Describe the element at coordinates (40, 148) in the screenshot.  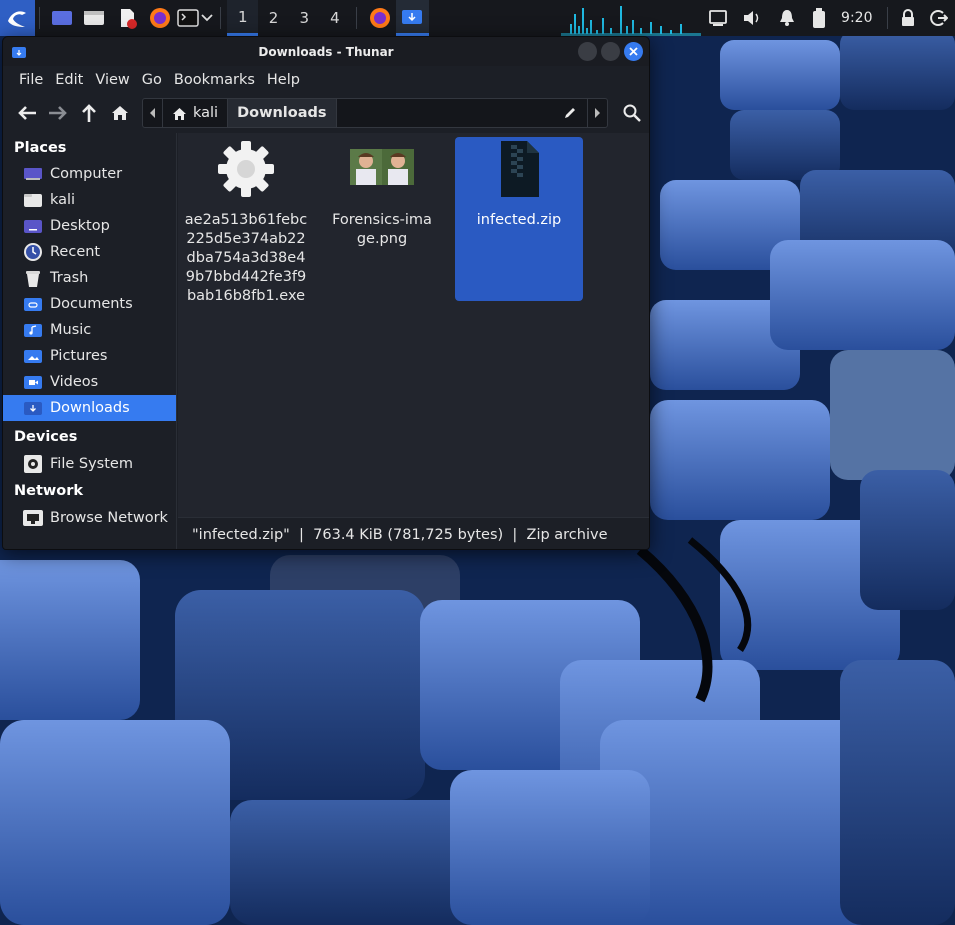
I see `sidebar-section-places: Places` at that location.